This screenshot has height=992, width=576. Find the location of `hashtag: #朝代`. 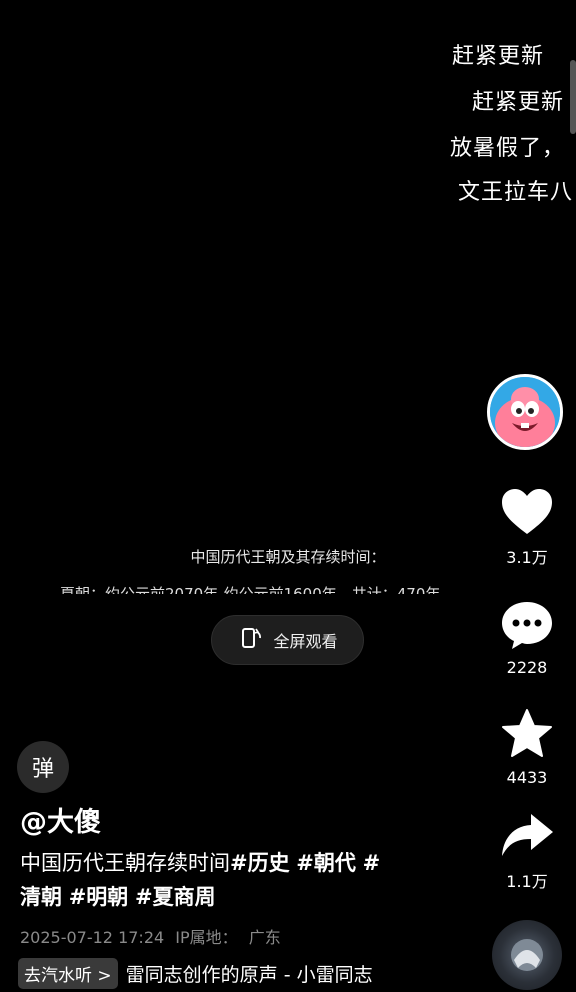

hashtag: #朝代 is located at coordinates (326, 863).